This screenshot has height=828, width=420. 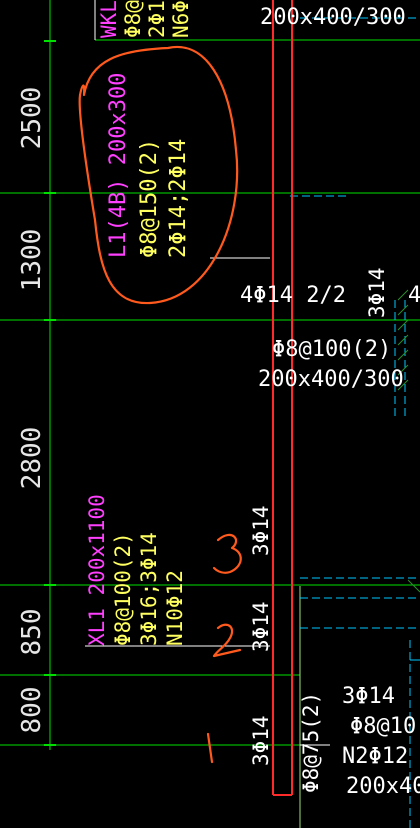 I want to click on bottom-right-annotation: 3Φ14 Φ8@10 N2Φ12 200x40, so click(x=381, y=741).